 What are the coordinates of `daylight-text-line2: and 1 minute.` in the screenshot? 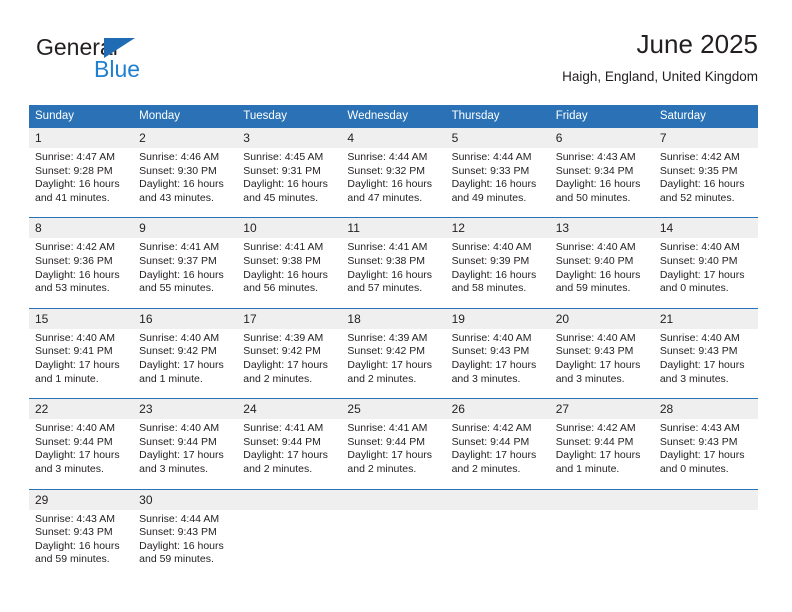 It's located at (171, 378).